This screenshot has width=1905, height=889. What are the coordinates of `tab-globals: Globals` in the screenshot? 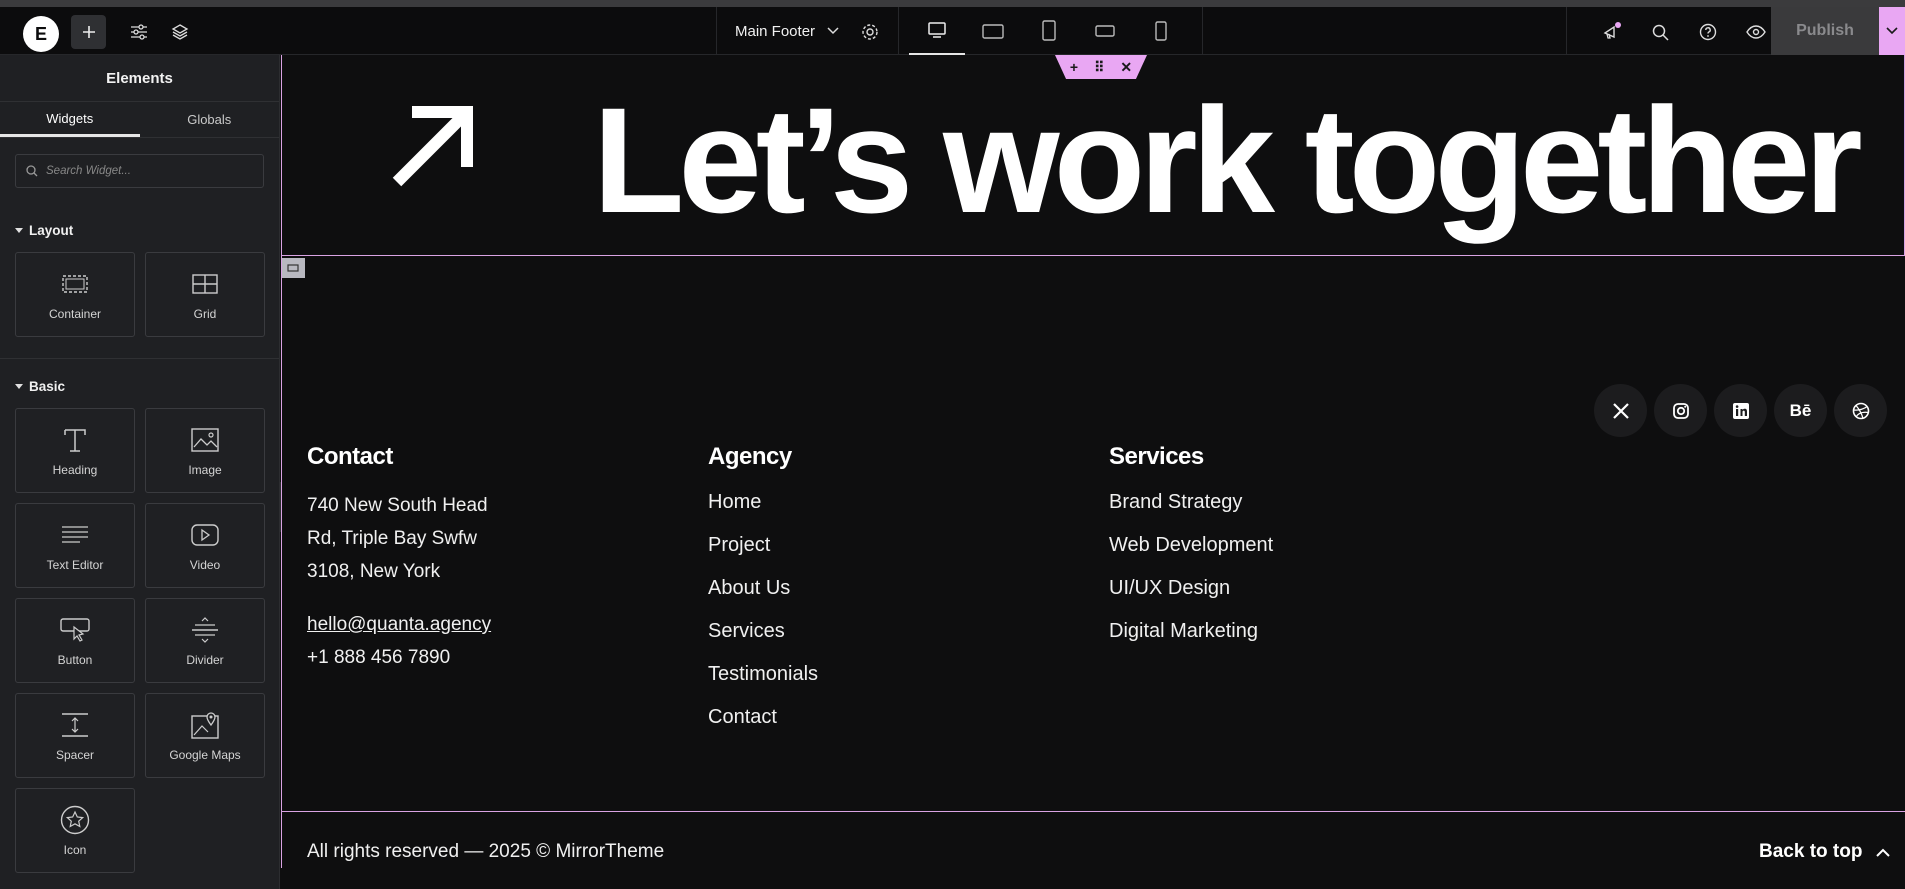 It's located at (210, 119).